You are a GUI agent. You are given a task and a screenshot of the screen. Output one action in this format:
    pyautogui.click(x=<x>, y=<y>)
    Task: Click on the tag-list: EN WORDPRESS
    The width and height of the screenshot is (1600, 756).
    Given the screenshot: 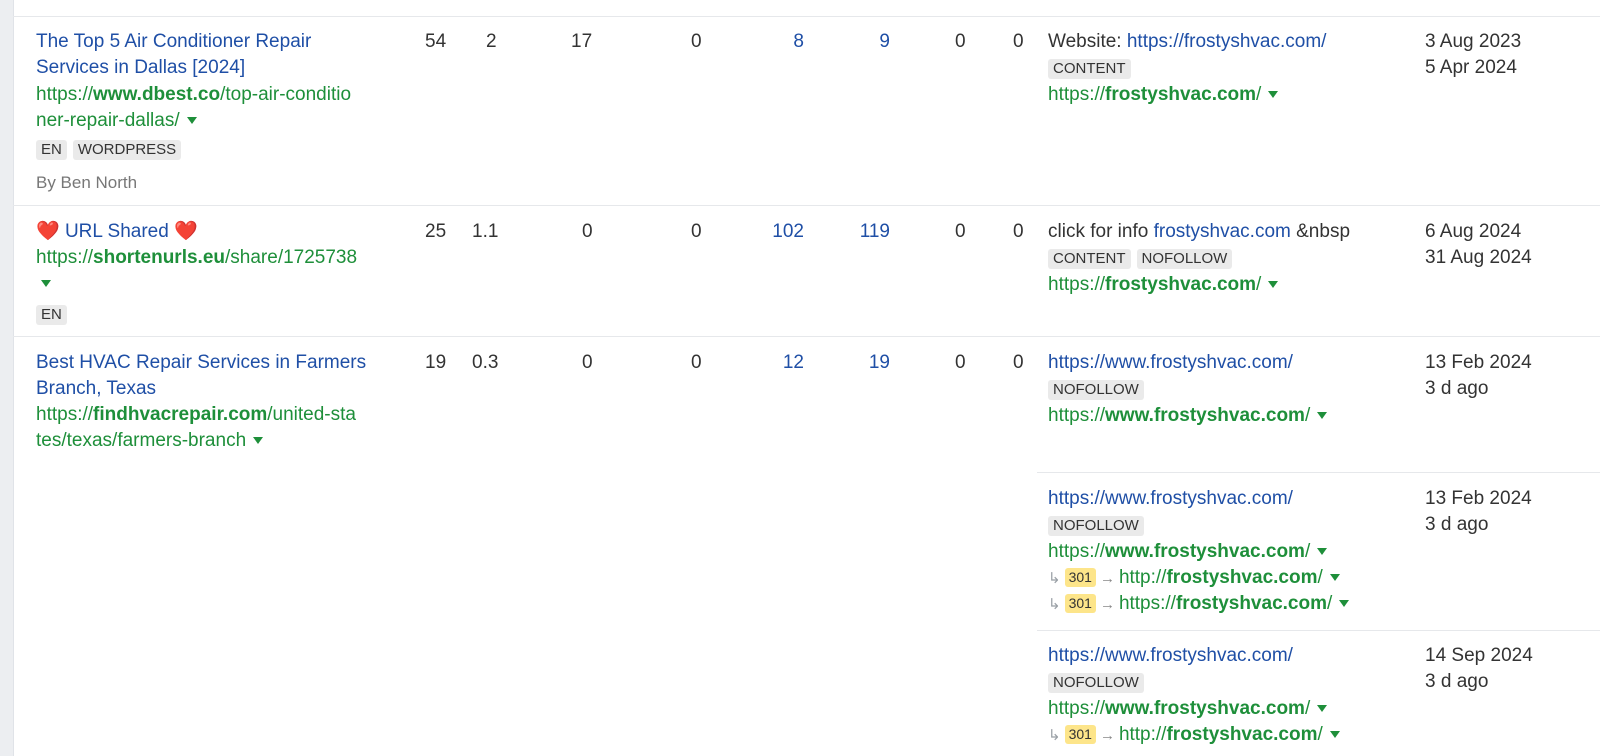 What is the action you would take?
    pyautogui.click(x=111, y=150)
    